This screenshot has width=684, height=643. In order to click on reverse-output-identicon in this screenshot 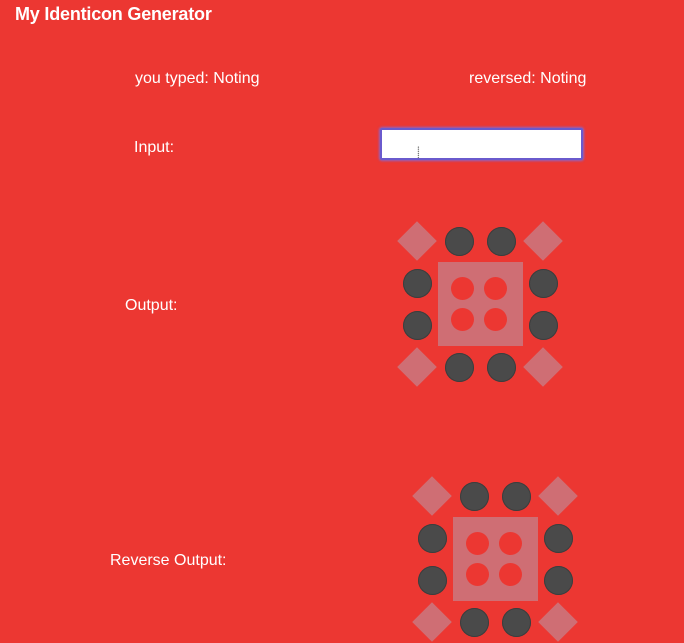, I will do `click(495, 559)`.